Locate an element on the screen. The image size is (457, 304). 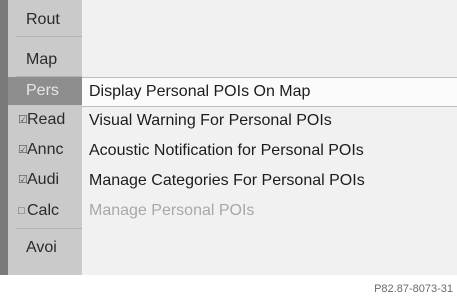
submenu-item-manage-categories: Manage Categories For Personal POIs is located at coordinates (269, 181).